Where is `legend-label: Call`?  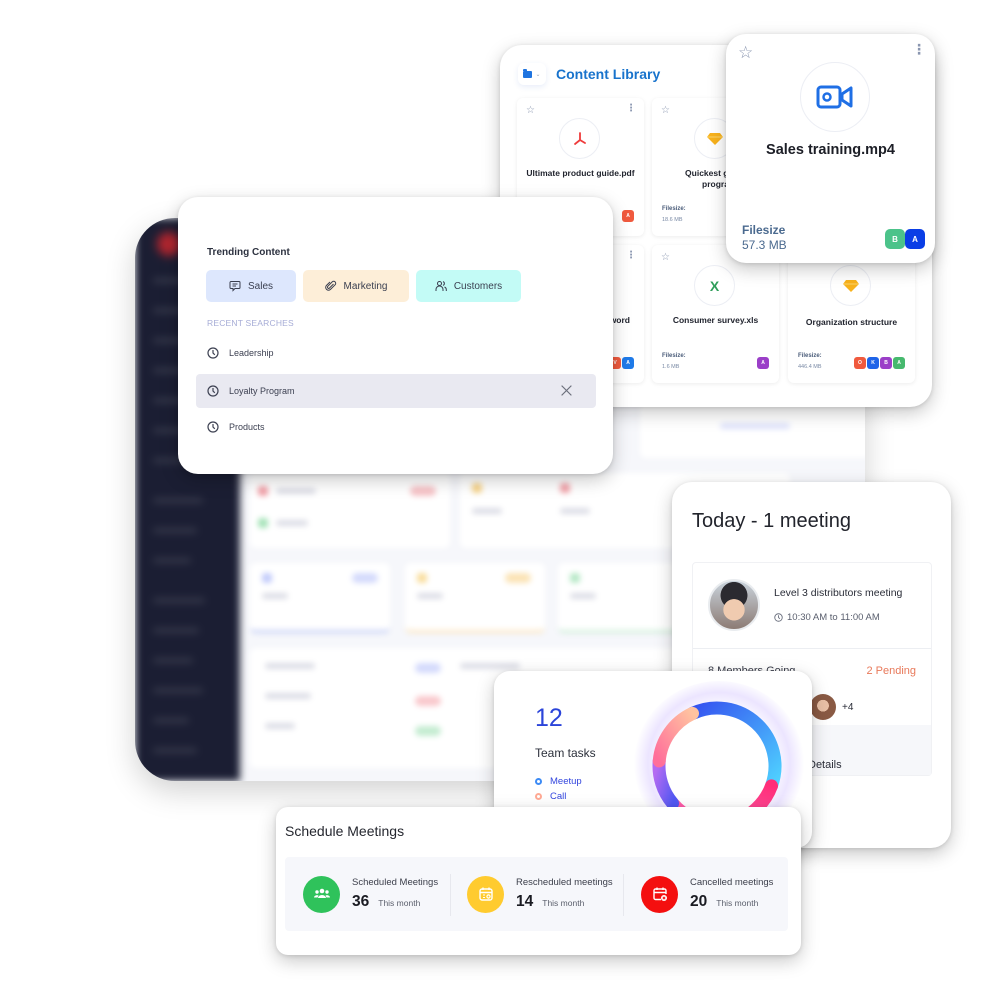
legend-label: Call is located at coordinates (558, 796).